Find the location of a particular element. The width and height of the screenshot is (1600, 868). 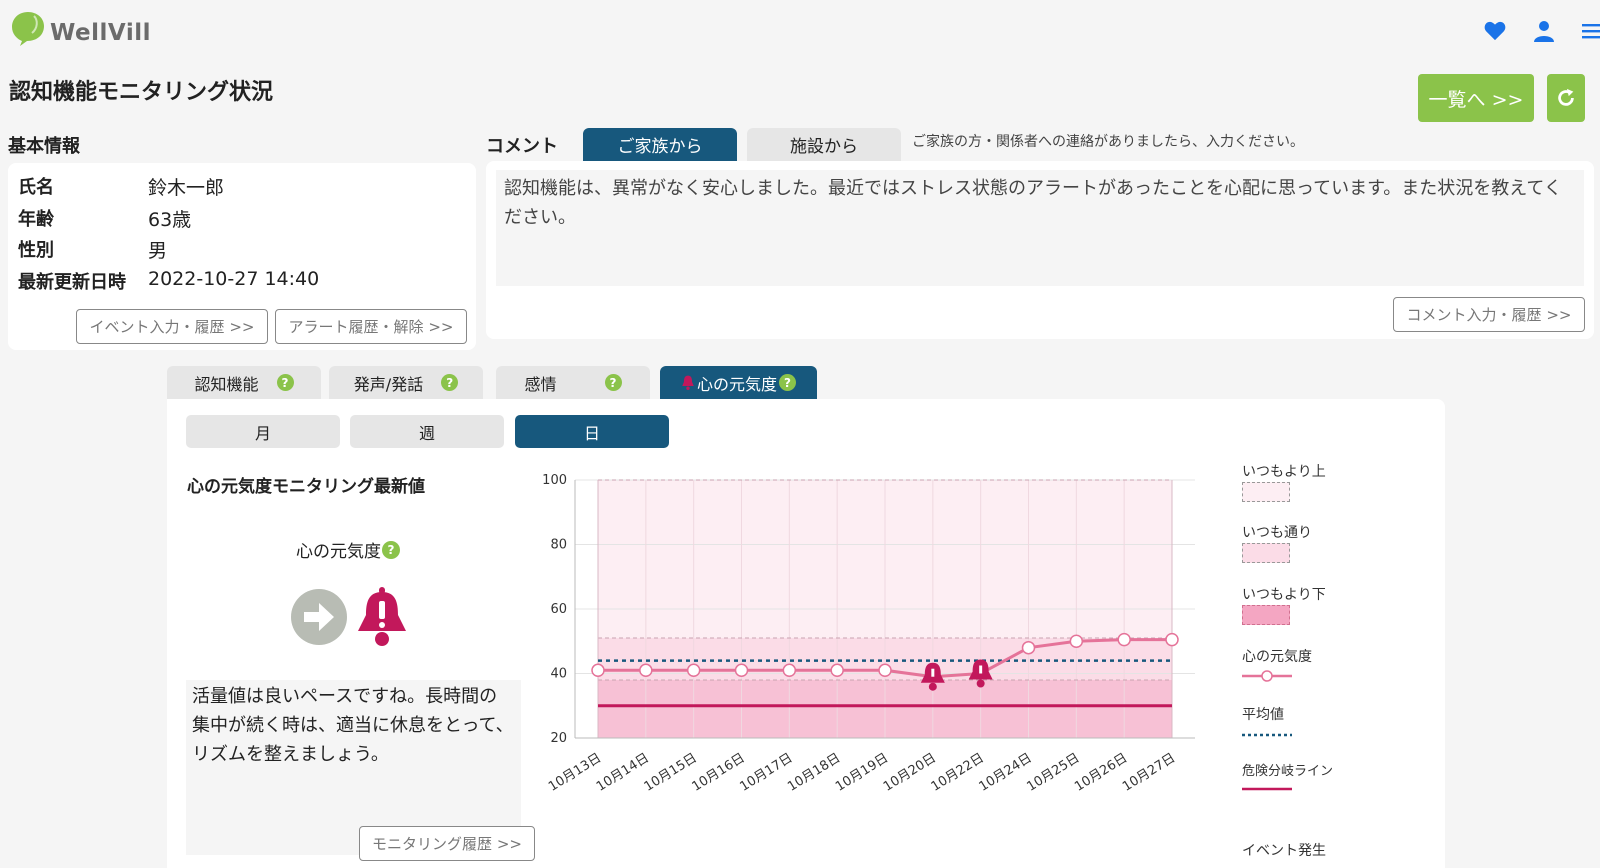

x-tick-label: 10月16日 is located at coordinates (719, 773).